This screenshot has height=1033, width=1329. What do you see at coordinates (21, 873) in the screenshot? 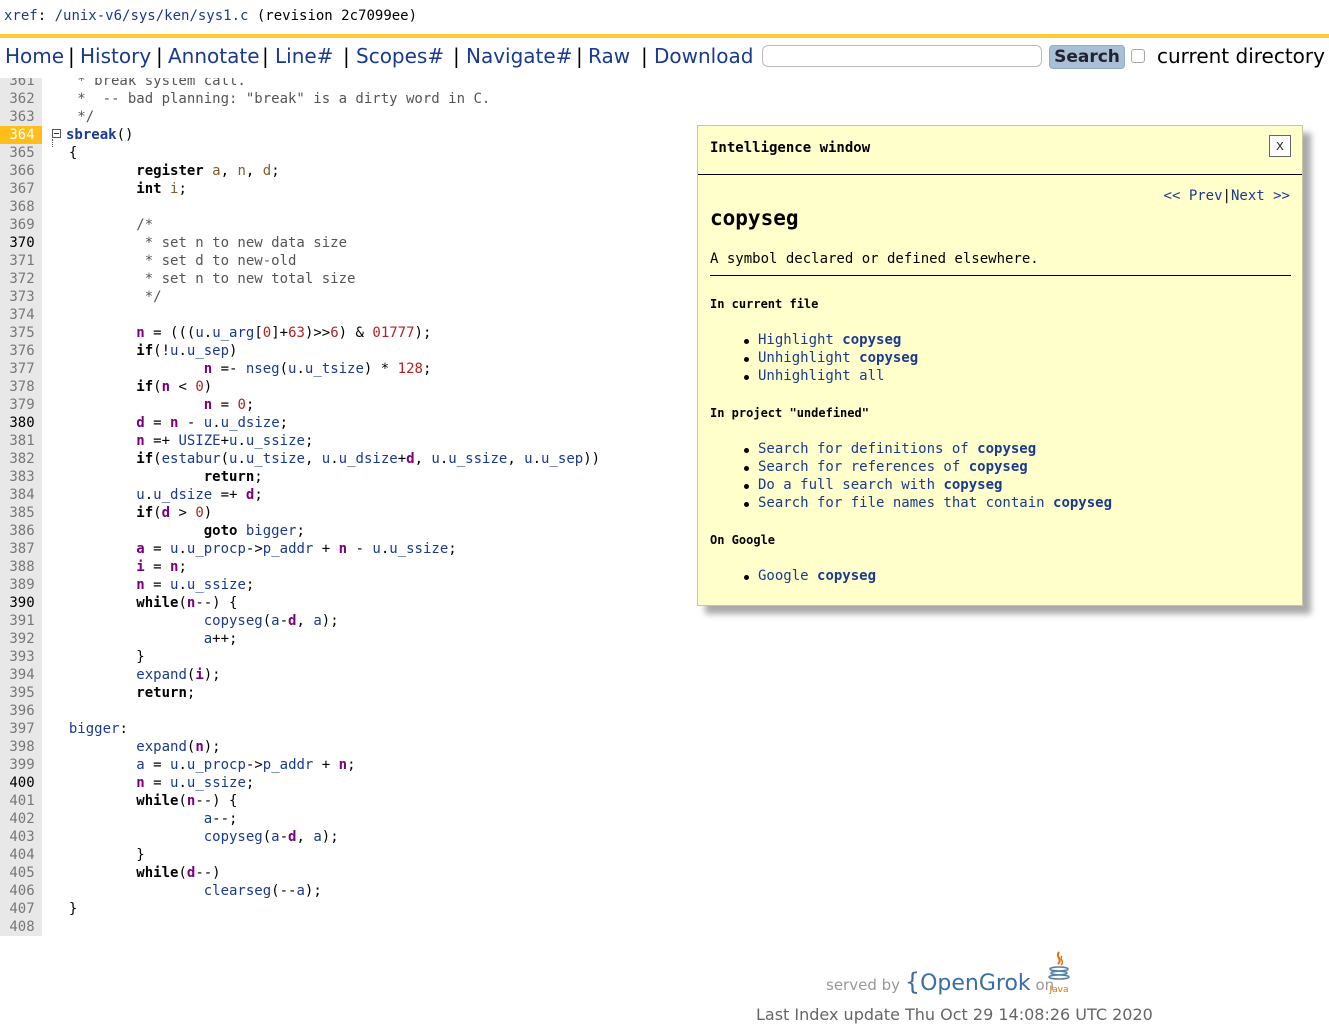
I see `line-number-link: 405` at bounding box center [21, 873].